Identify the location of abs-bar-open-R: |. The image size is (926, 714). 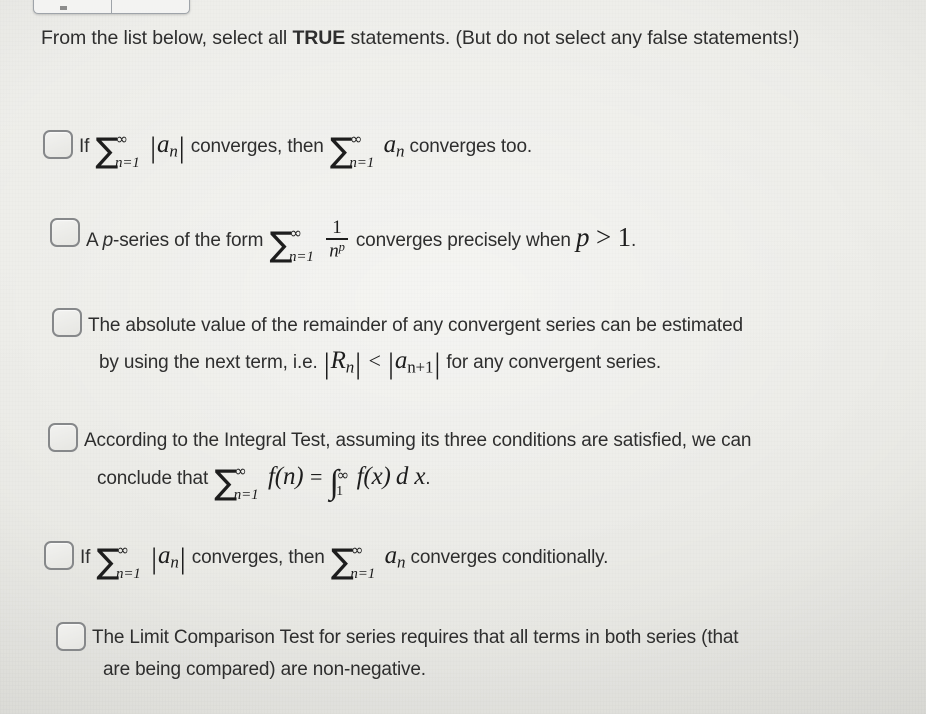
(326, 364).